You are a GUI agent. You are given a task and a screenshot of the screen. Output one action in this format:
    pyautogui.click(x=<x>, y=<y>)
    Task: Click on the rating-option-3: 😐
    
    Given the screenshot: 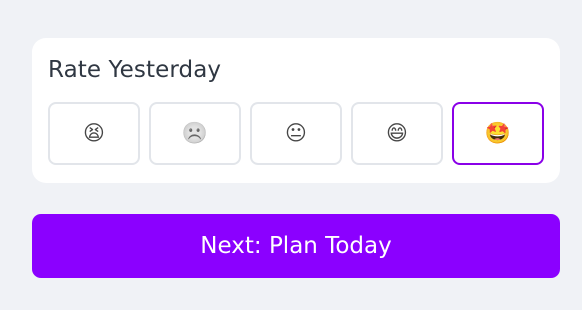 What is the action you would take?
    pyautogui.click(x=296, y=133)
    